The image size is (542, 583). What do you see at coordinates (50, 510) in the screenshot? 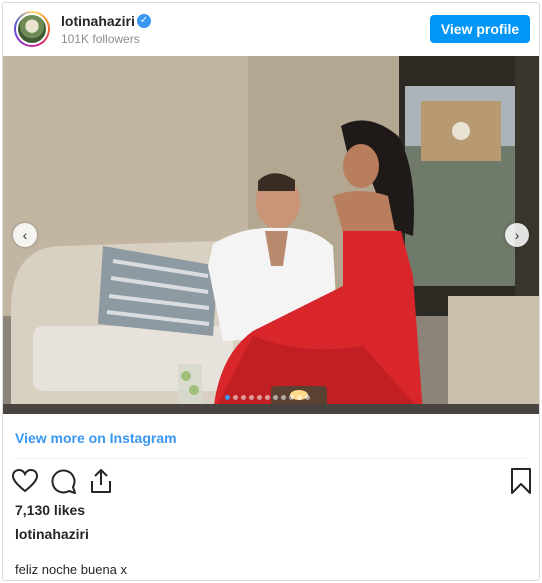
I see `likes-count: 7,130 likes` at bounding box center [50, 510].